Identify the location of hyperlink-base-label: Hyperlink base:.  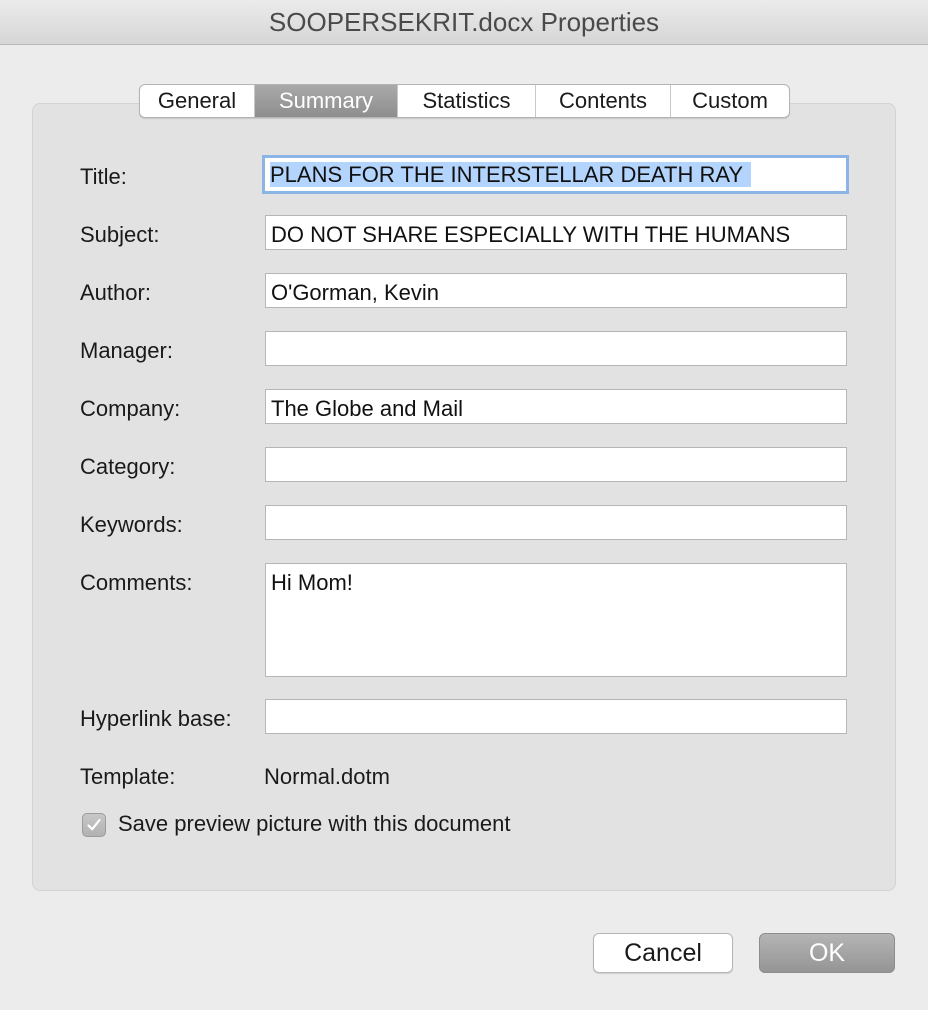
(156, 718).